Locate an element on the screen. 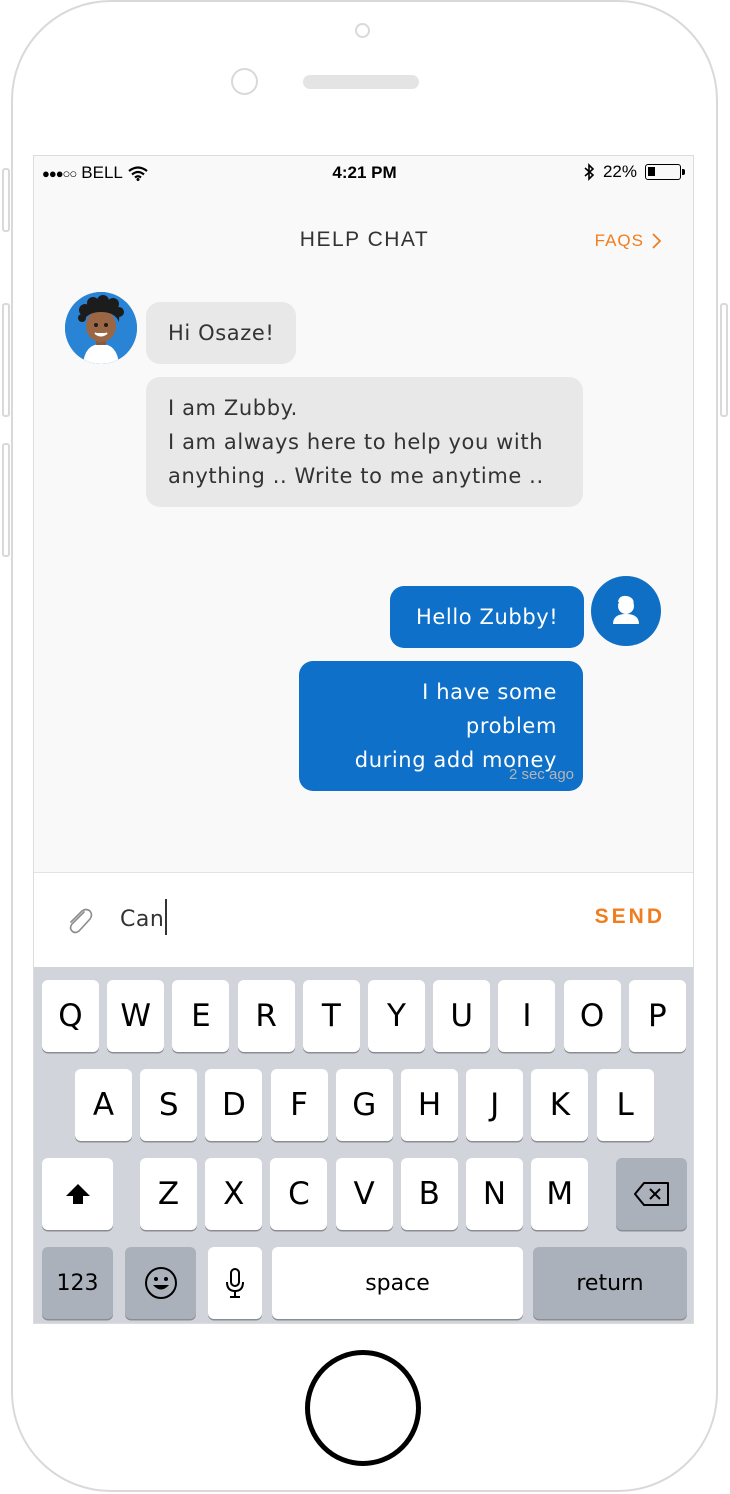  front-camera is located at coordinates (244, 81).